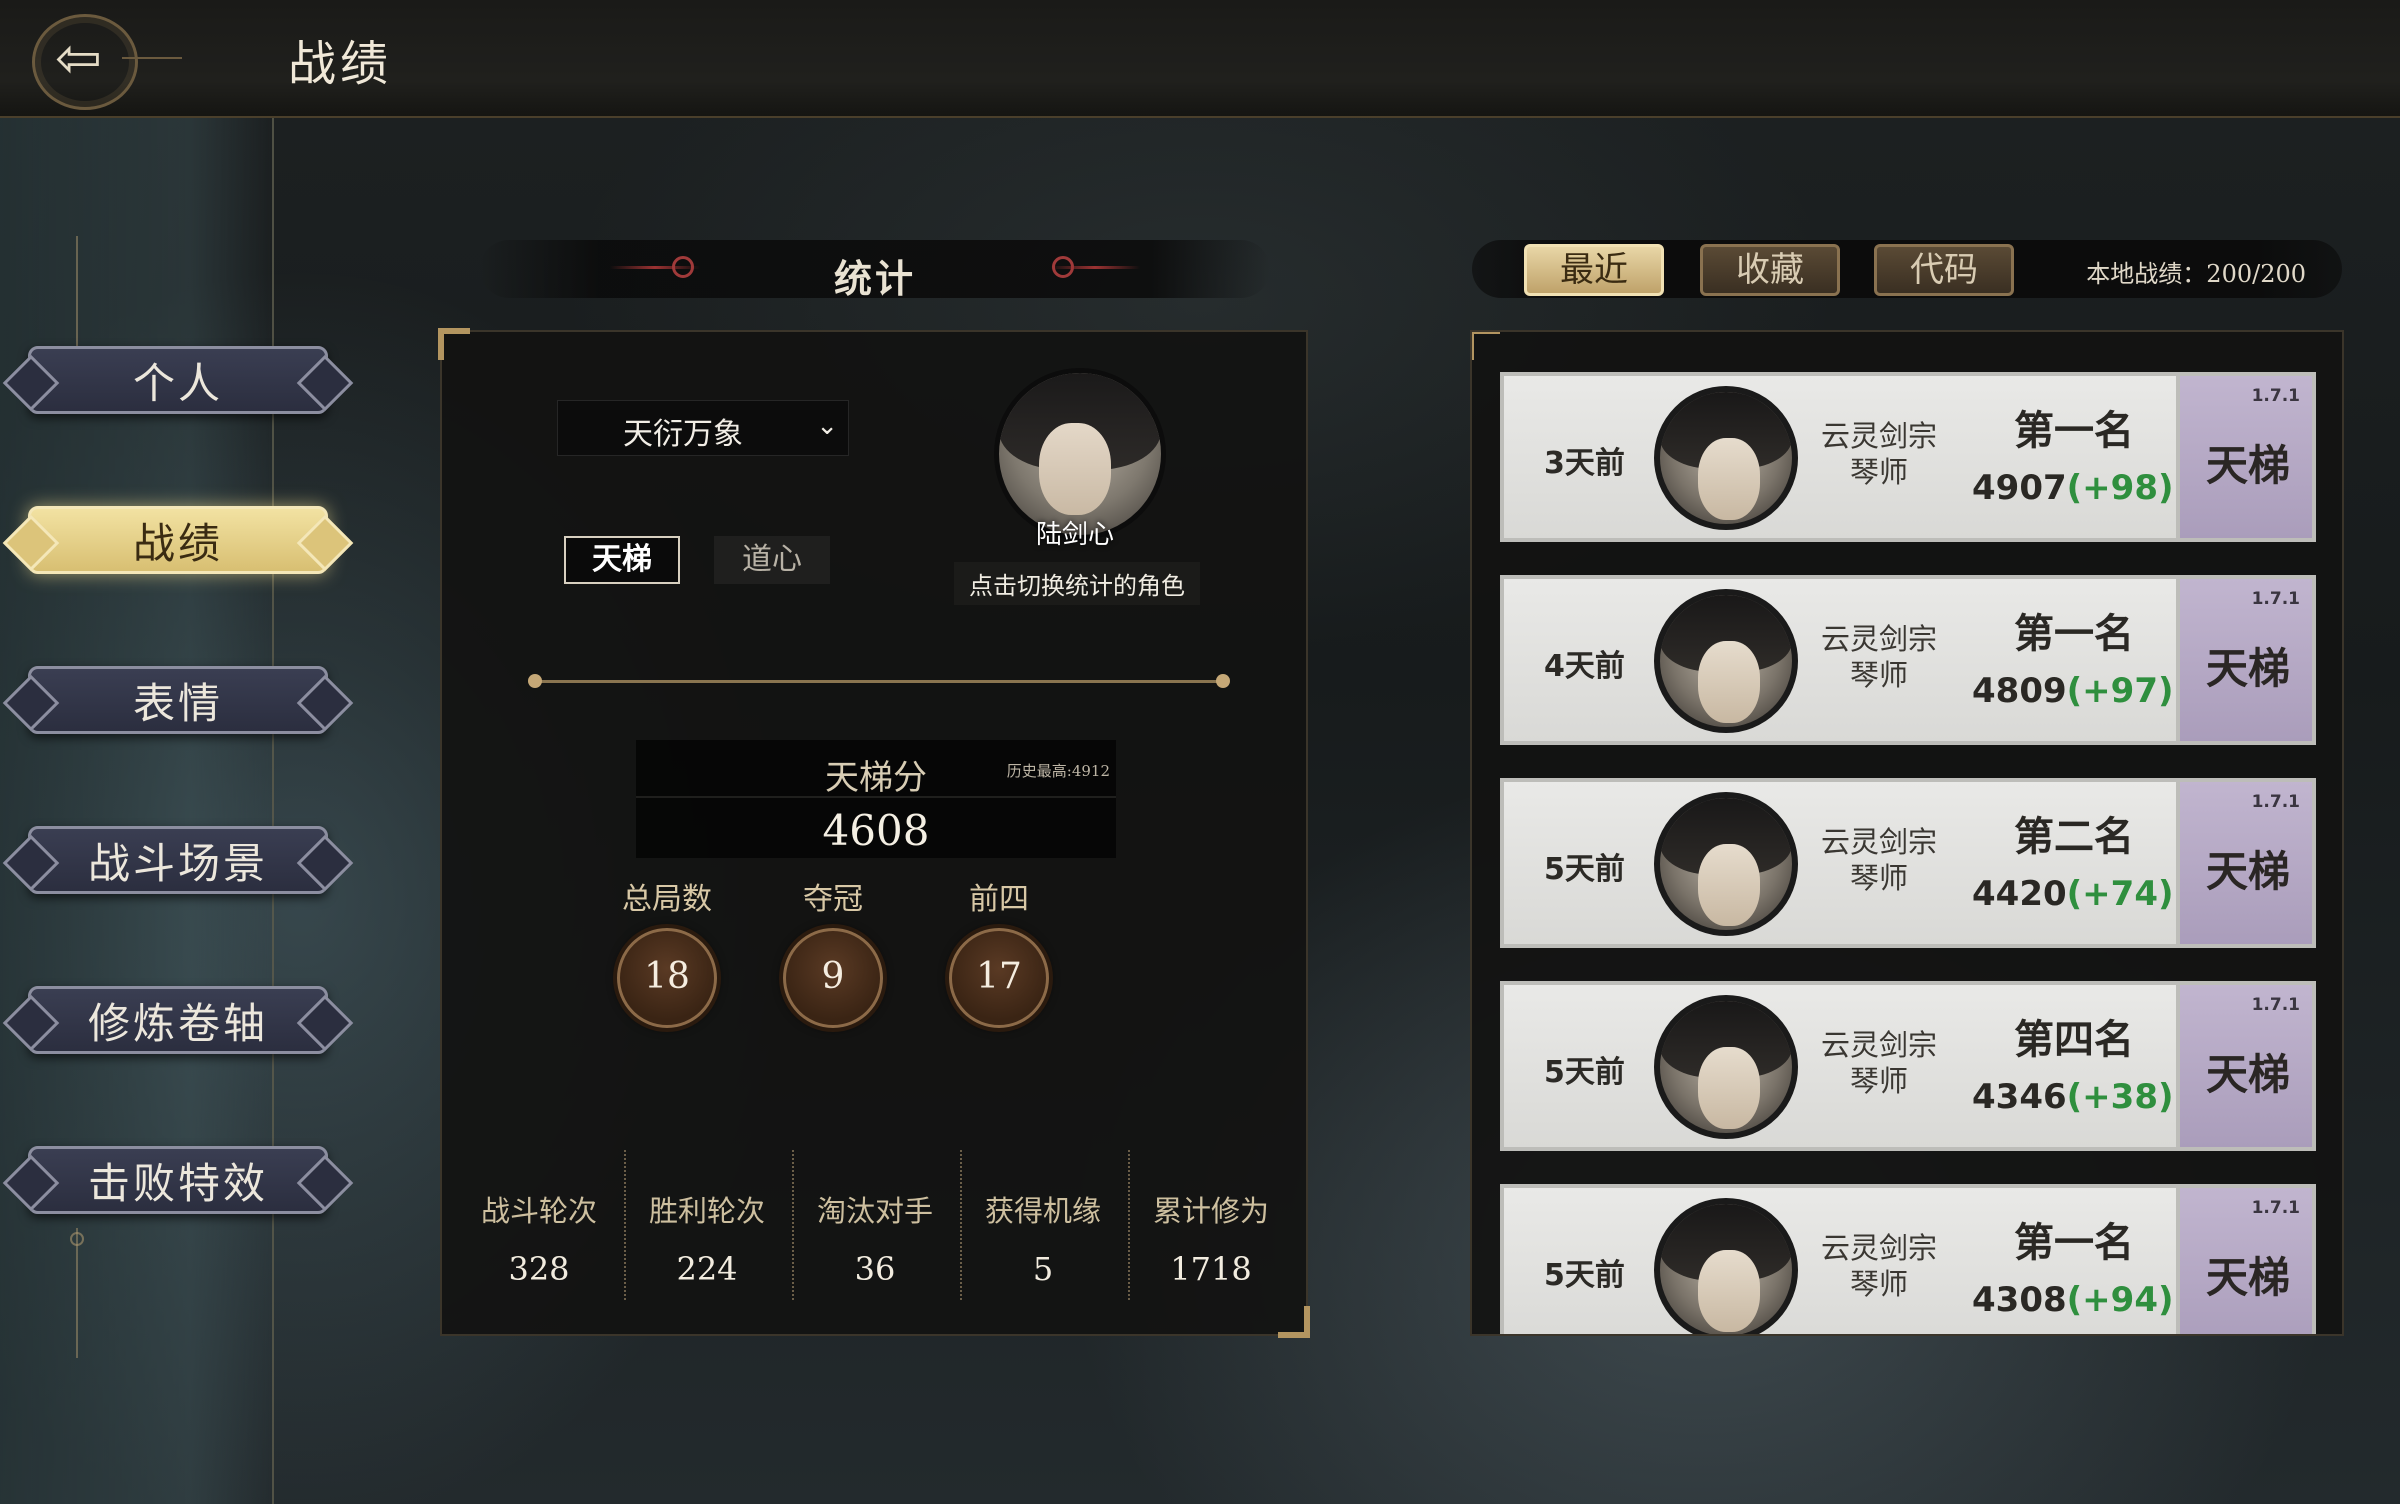 This screenshot has width=2400, height=1504. I want to click on chevron-down-icon: ⌄, so click(827, 426).